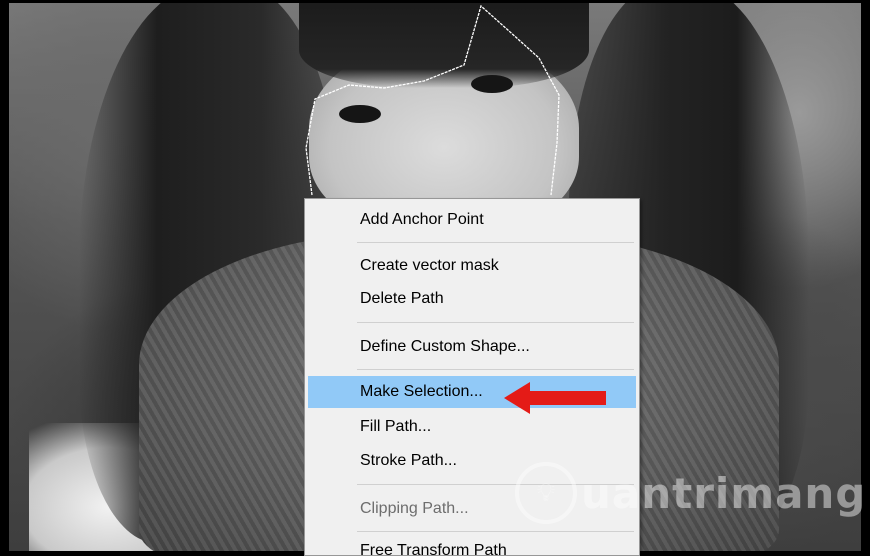 This screenshot has height=556, width=870. Describe the element at coordinates (546, 493) in the screenshot. I see `lightbulb-icon: 💡︎` at that location.